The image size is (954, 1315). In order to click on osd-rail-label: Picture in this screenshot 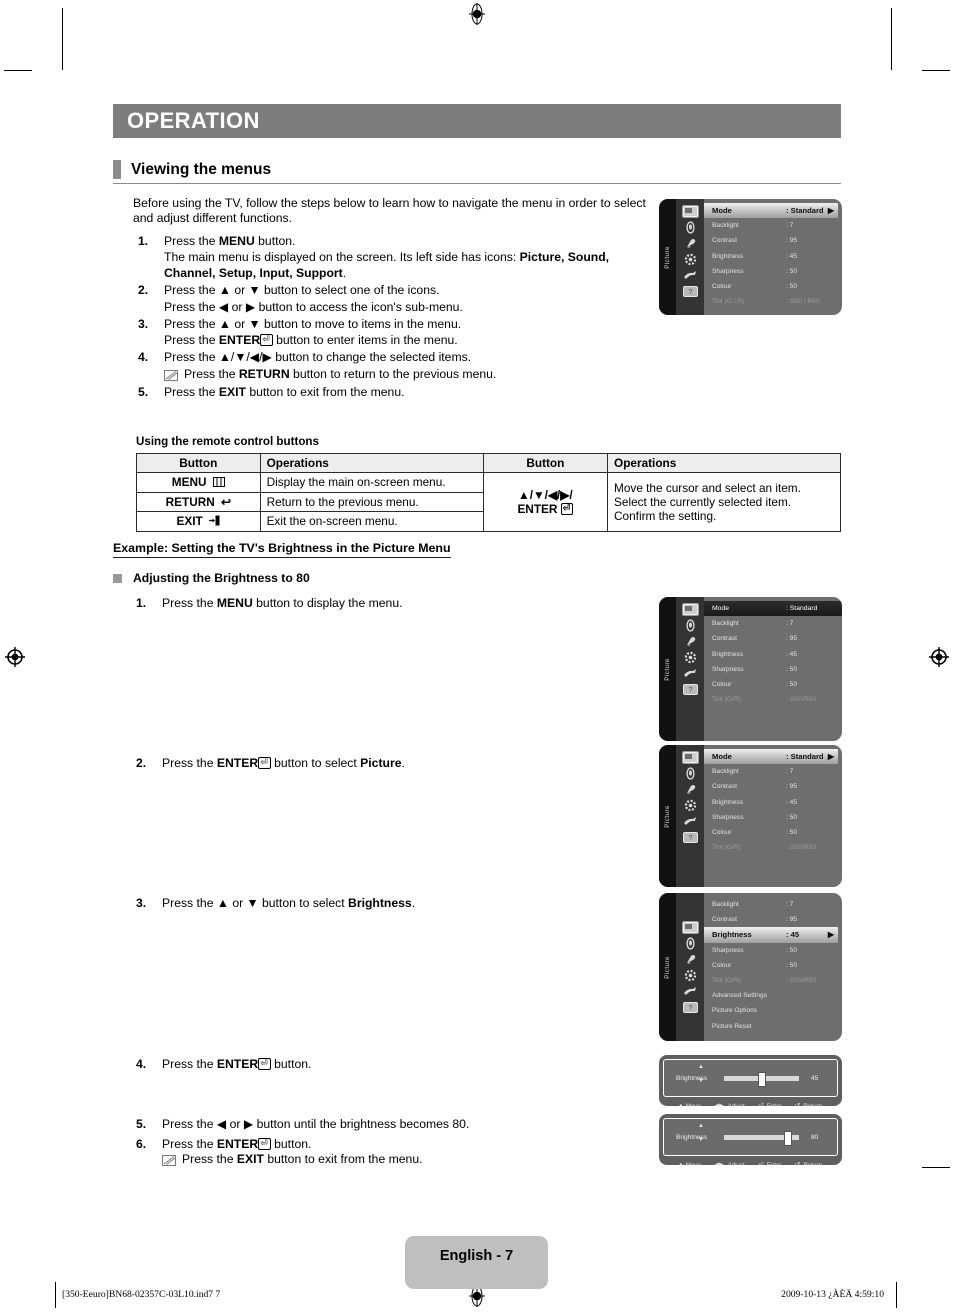, I will do `click(667, 816)`.